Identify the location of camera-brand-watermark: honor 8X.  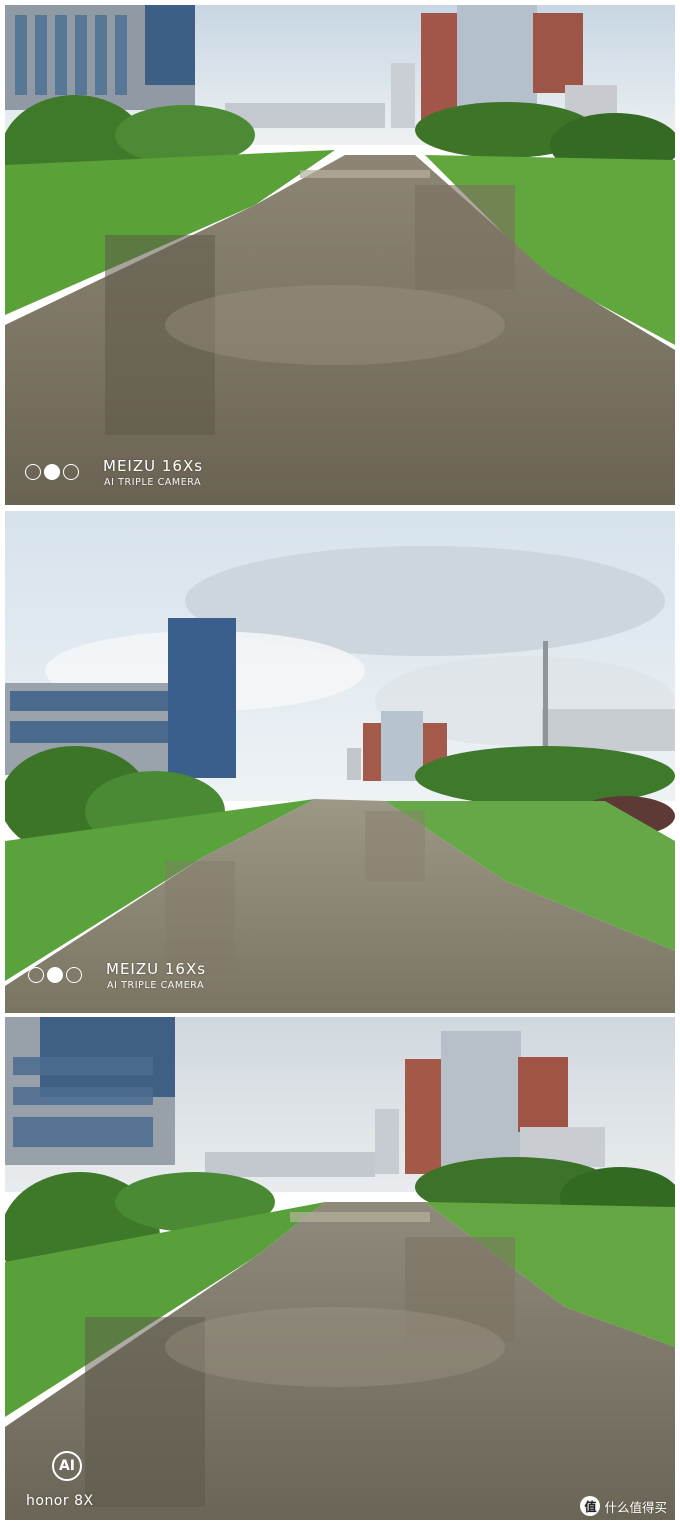
(60, 1501).